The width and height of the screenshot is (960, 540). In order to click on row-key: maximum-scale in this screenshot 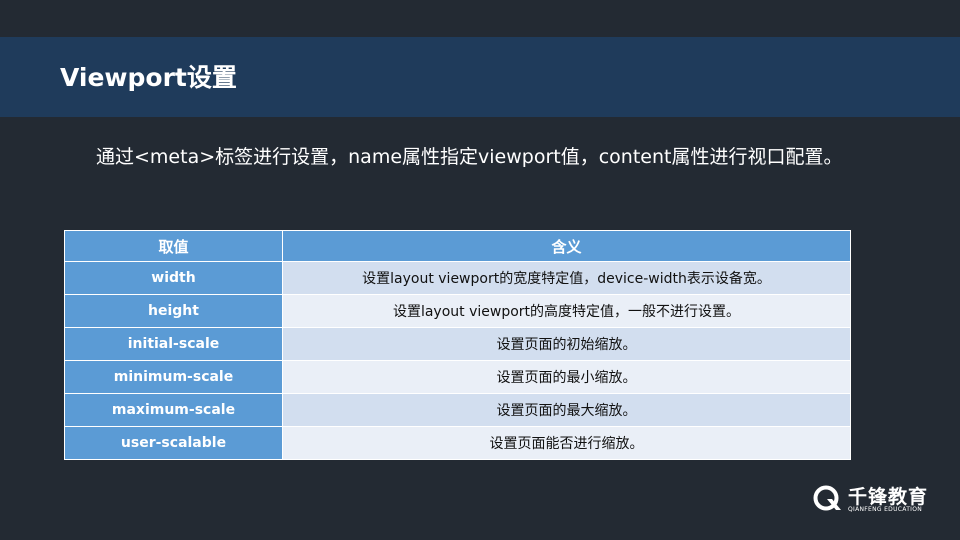, I will do `click(173, 410)`.